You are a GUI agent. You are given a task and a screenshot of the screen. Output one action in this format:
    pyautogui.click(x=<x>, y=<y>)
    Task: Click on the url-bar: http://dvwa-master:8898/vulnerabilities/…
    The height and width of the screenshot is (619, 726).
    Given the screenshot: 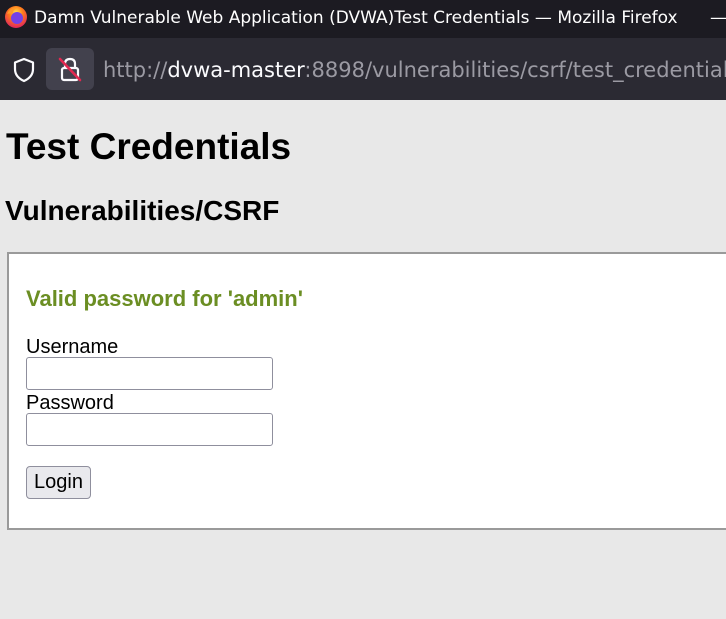 What is the action you would take?
    pyautogui.click(x=414, y=70)
    